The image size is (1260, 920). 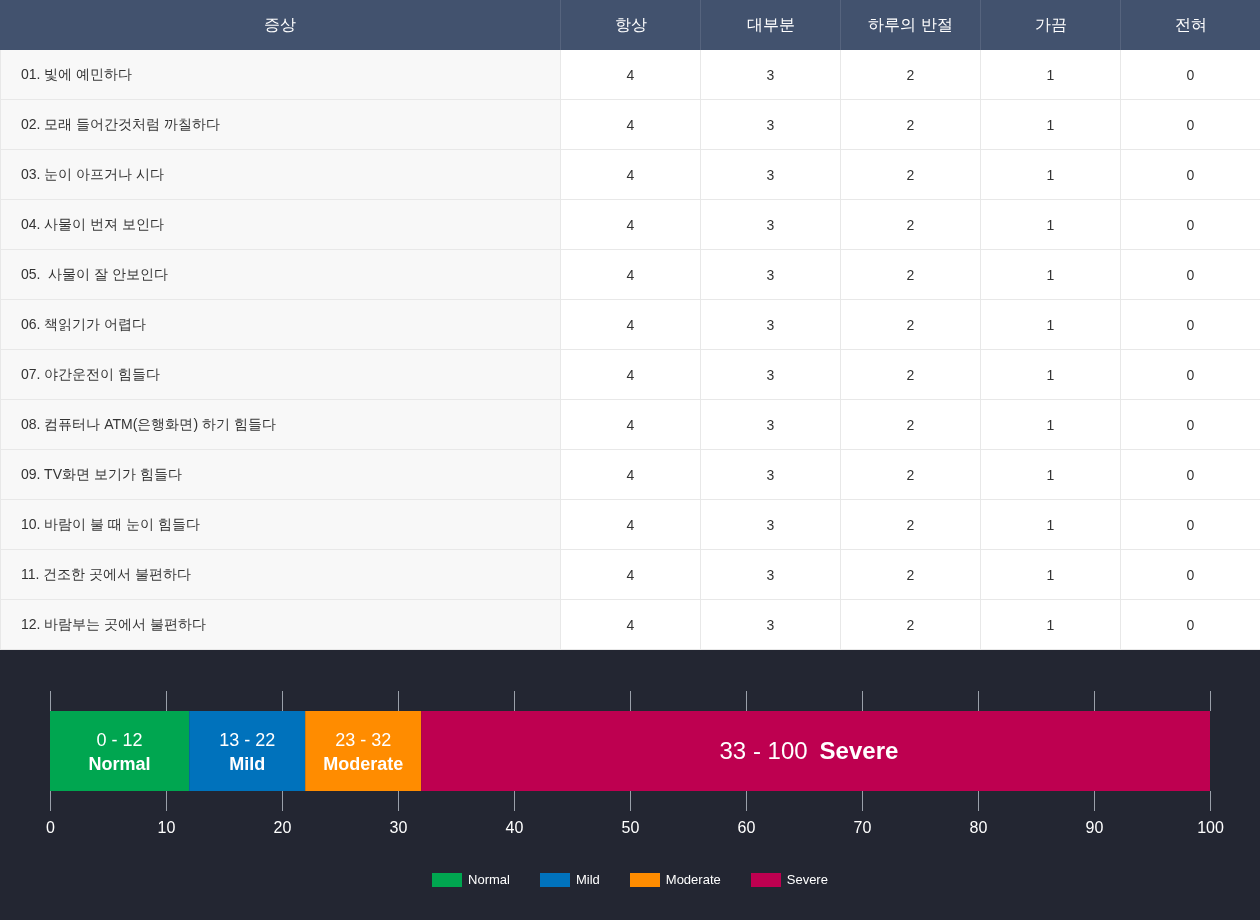 I want to click on axis-tick-label: 100, so click(x=1210, y=827).